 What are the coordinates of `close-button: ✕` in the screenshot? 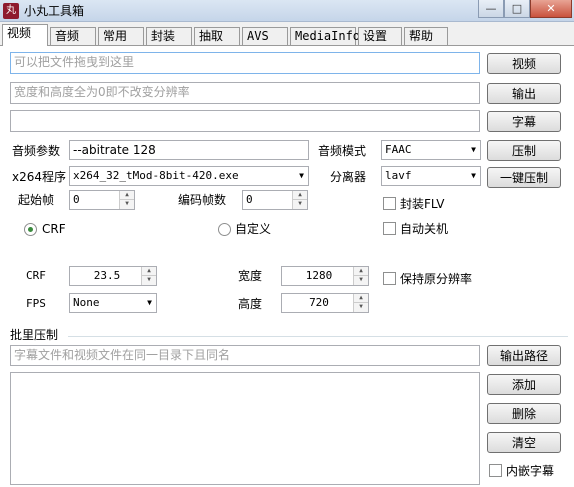 It's located at (551, 9).